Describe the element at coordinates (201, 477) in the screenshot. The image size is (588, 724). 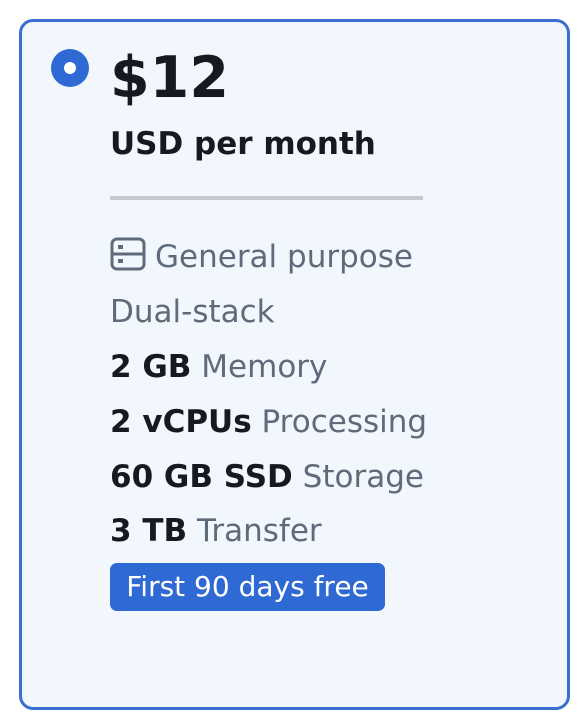
I see `plan-storage-value: 60 GB SSD` at that location.